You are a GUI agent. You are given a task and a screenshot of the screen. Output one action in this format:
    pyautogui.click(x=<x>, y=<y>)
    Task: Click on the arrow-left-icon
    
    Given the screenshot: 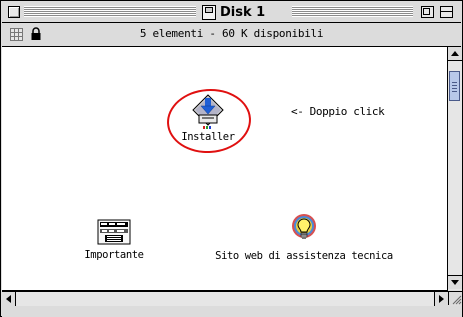 What is the action you would take?
    pyautogui.click(x=8, y=299)
    